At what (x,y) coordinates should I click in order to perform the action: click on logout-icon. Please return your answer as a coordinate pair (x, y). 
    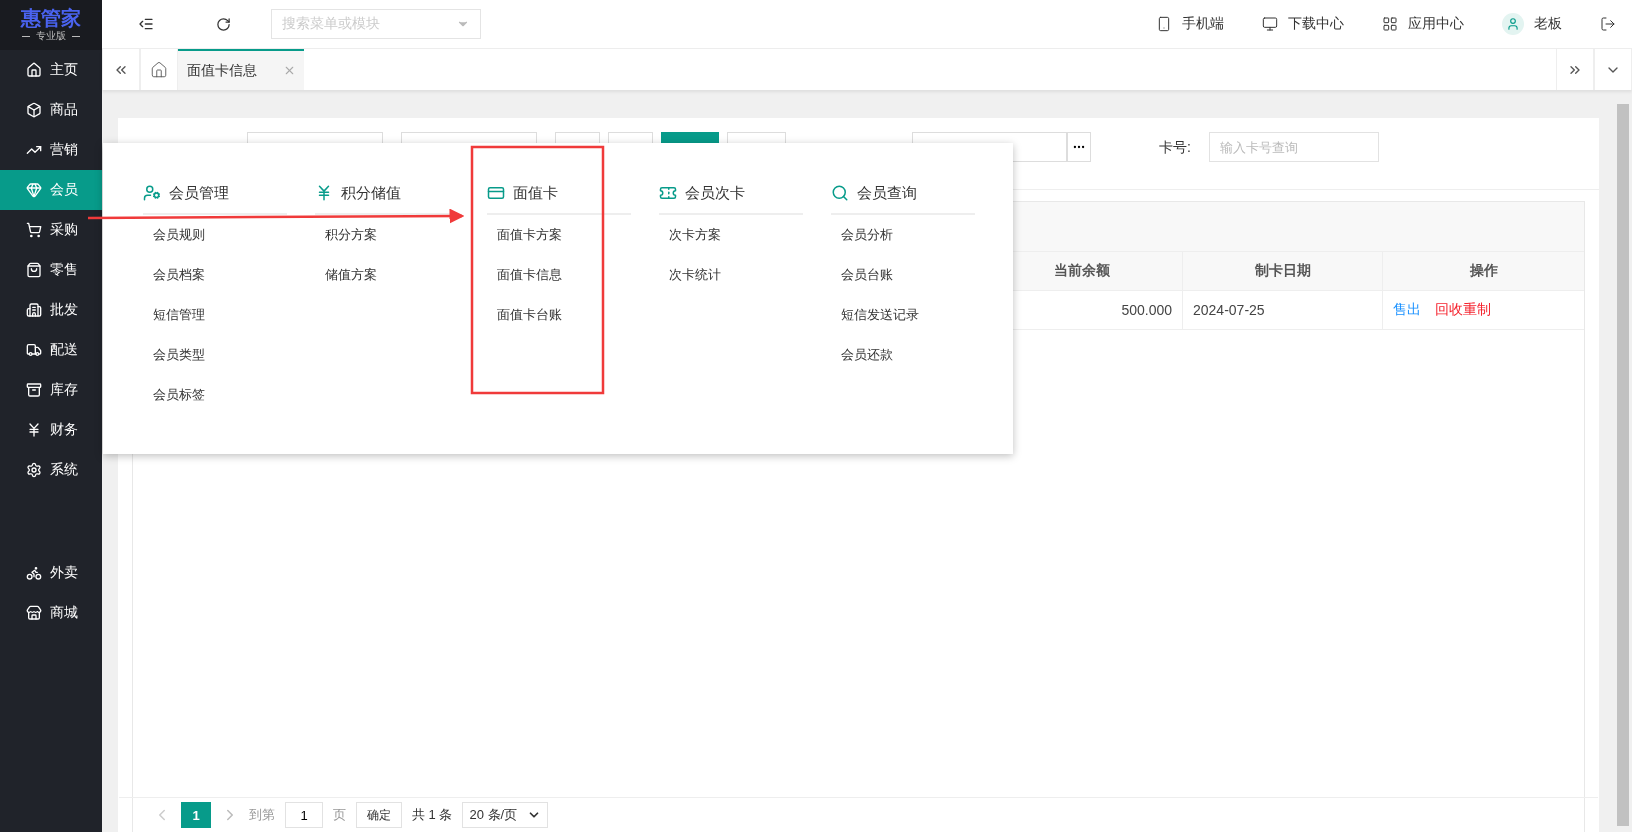
    Looking at the image, I should click on (1608, 24).